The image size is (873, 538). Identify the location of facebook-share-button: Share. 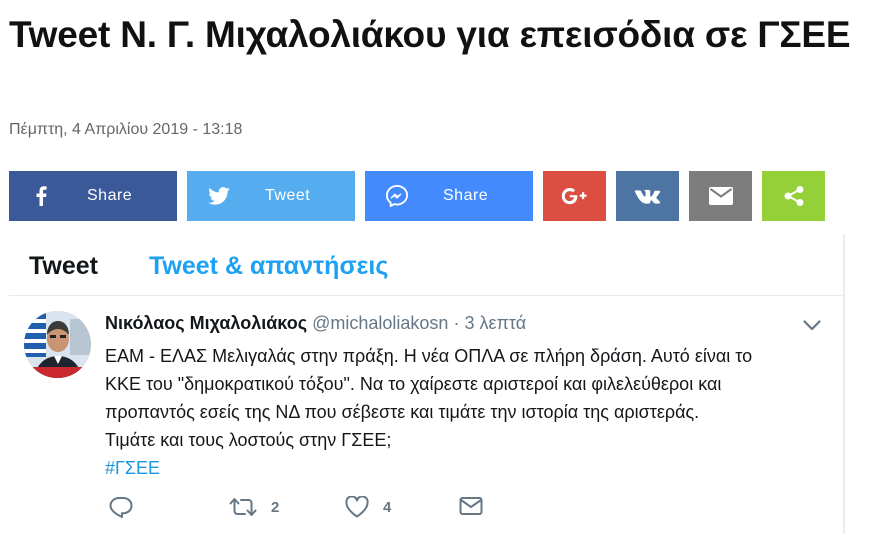
(93, 196).